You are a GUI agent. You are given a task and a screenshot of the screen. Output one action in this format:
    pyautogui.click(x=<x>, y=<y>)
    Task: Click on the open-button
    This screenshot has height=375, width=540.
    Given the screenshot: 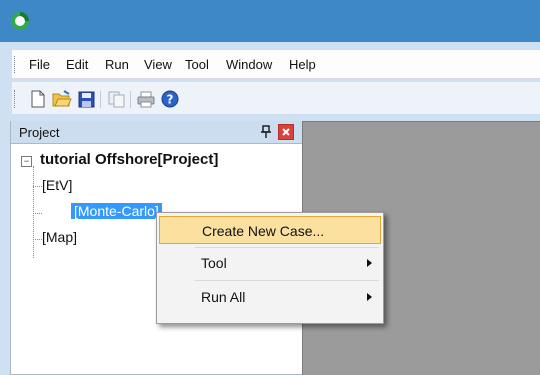 What is the action you would take?
    pyautogui.click(x=62, y=99)
    